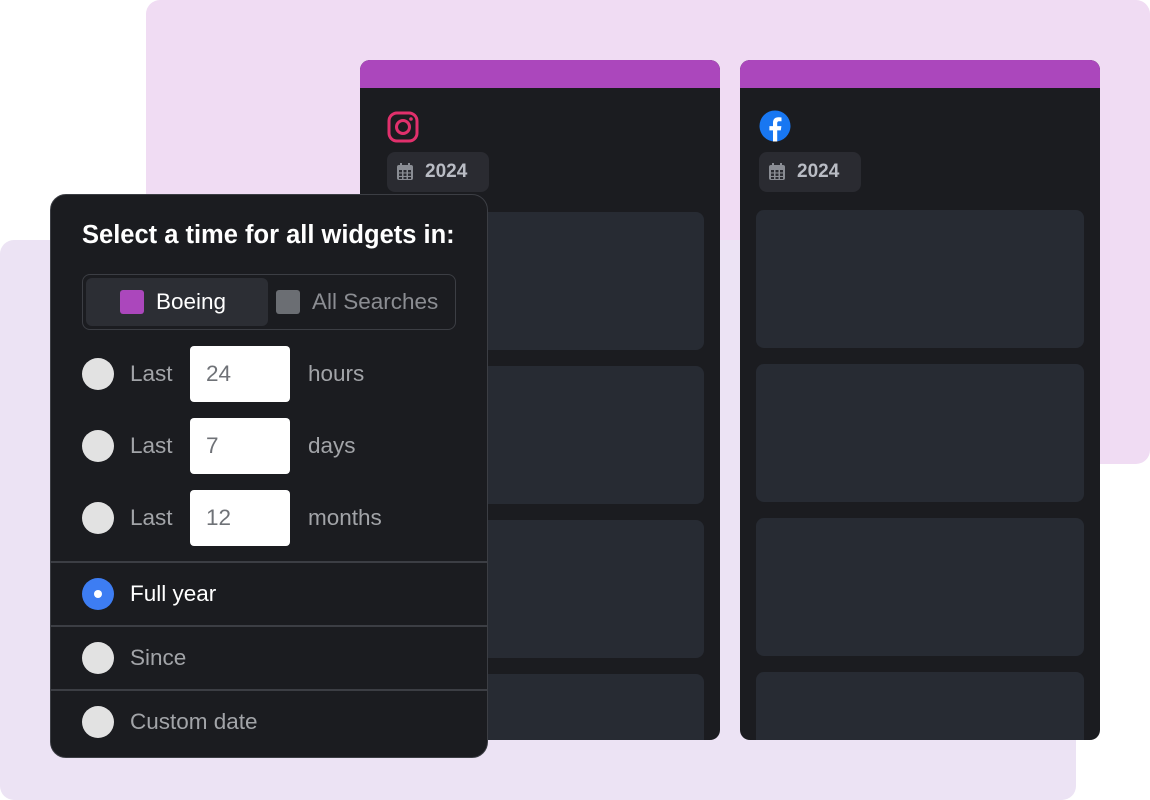 This screenshot has height=800, width=1150. What do you see at coordinates (191, 301) in the screenshot?
I see `scope-option-label: Boeing` at bounding box center [191, 301].